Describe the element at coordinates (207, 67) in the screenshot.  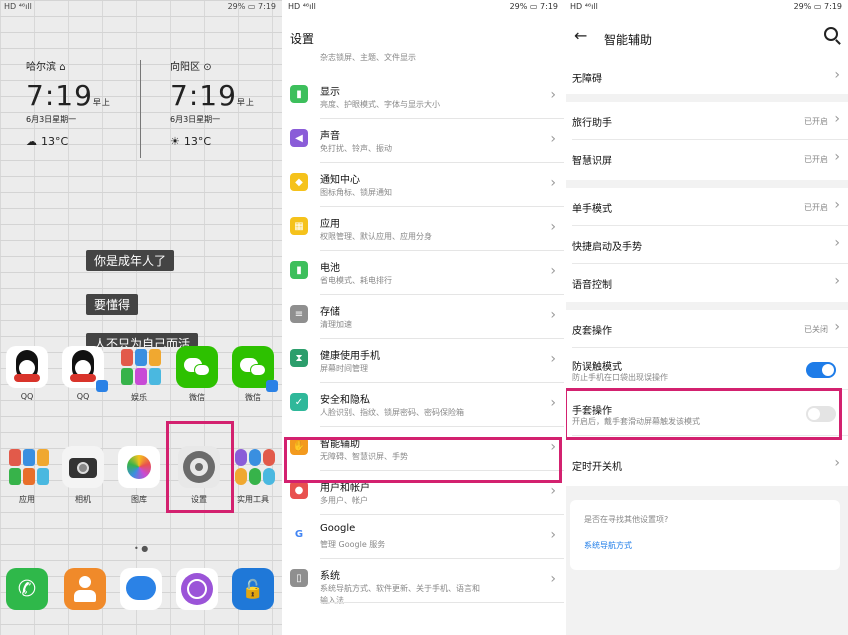
I see `location-pin-icon: ⊙` at that location.